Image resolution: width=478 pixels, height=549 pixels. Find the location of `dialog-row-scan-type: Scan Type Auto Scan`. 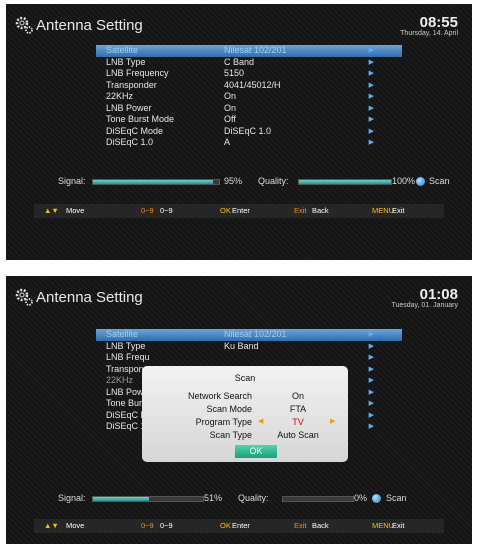

dialog-row-scan-type: Scan Type Auto Scan is located at coordinates (245, 436).